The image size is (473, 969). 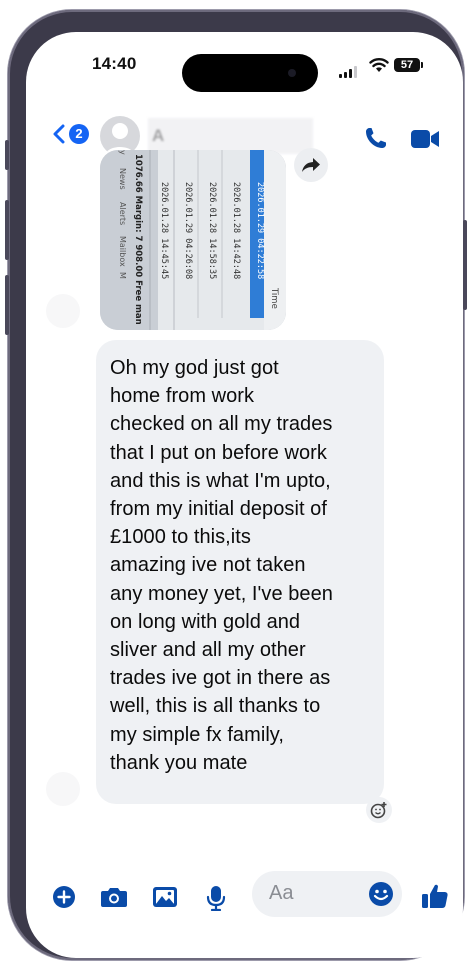 I want to click on volume-up-button, so click(x=7, y=230).